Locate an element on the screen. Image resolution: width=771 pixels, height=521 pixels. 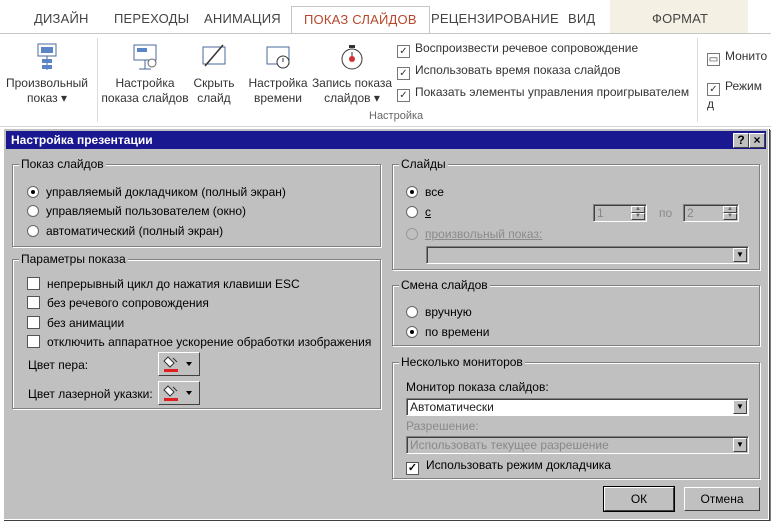
check-loop: непрерывный цикл до нажатия клавиши ESC is located at coordinates (163, 284).